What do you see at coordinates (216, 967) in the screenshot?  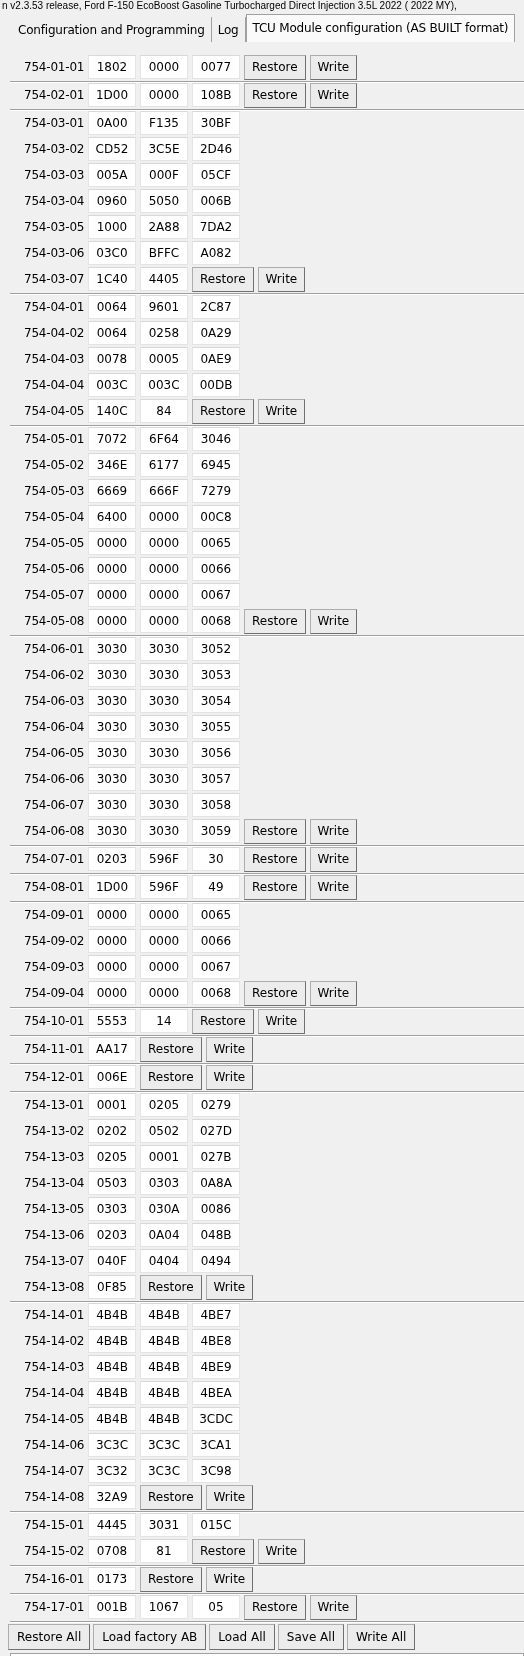 I see `hex-field: 0067` at bounding box center [216, 967].